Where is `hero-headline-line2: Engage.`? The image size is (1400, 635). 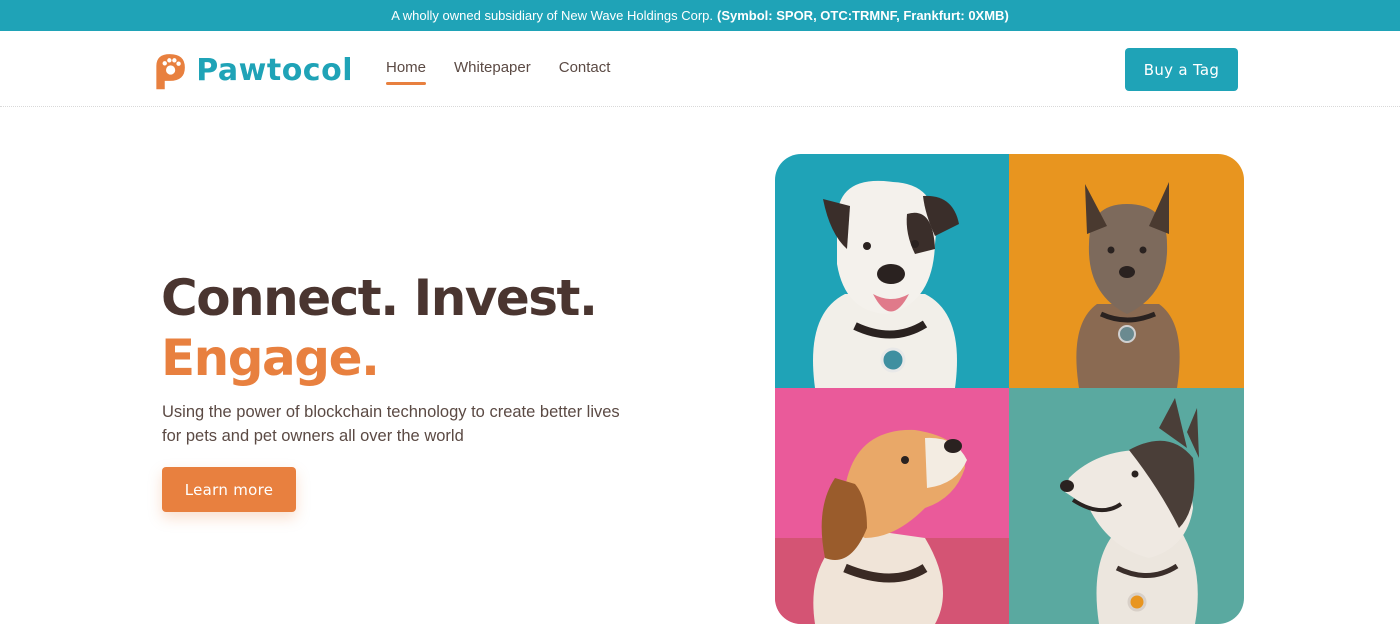 hero-headline-line2: Engage. is located at coordinates (270, 358).